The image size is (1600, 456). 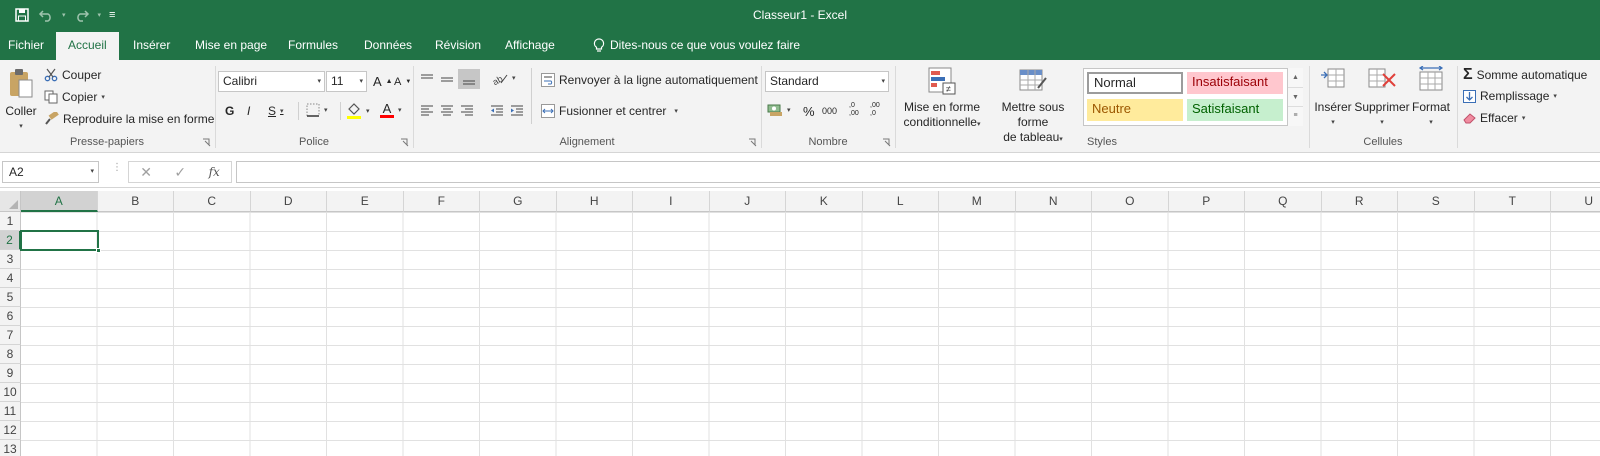 What do you see at coordinates (10, 259) in the screenshot?
I see `row-header-3: 3` at bounding box center [10, 259].